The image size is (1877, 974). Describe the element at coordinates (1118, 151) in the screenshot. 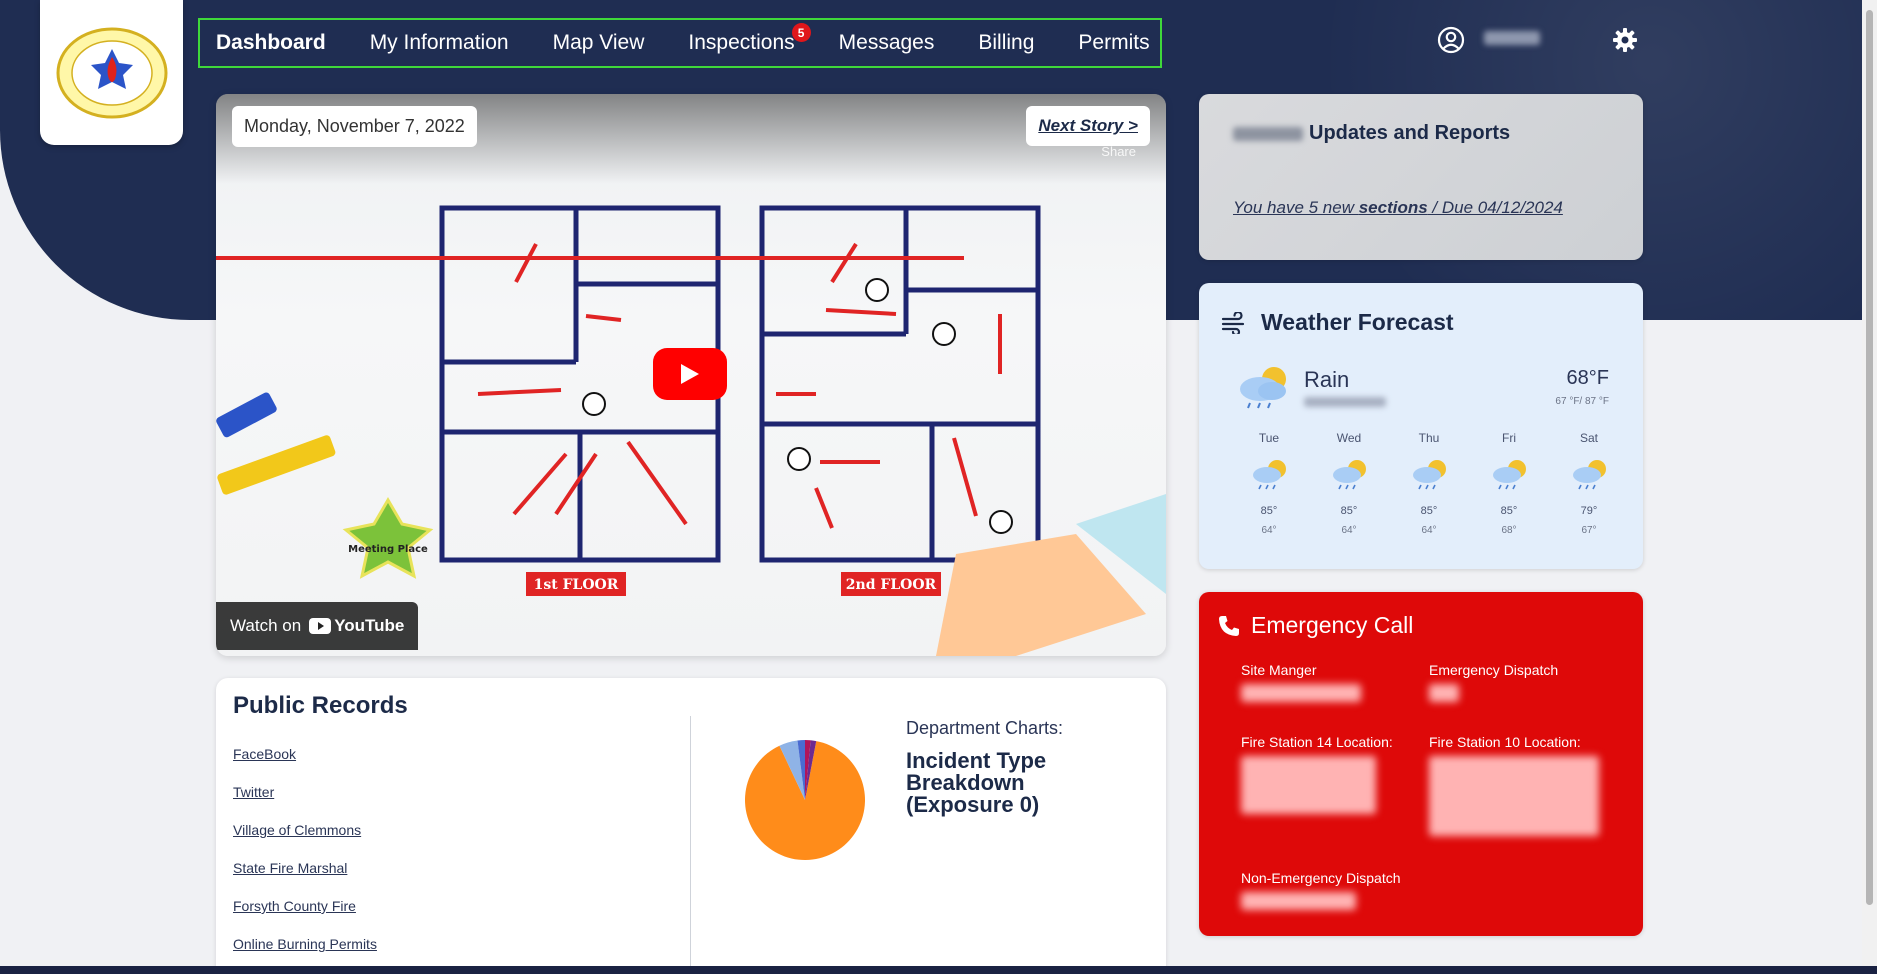

I see `share-button: Share` at that location.